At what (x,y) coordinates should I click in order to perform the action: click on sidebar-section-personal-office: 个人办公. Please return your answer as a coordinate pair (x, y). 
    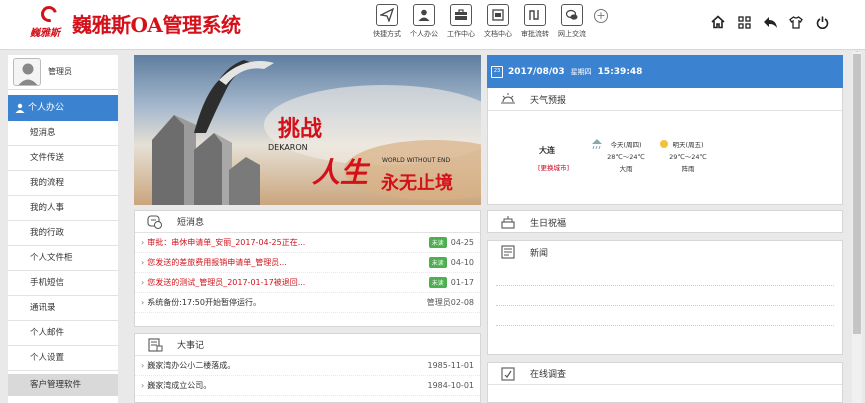
    Looking at the image, I should click on (63, 108).